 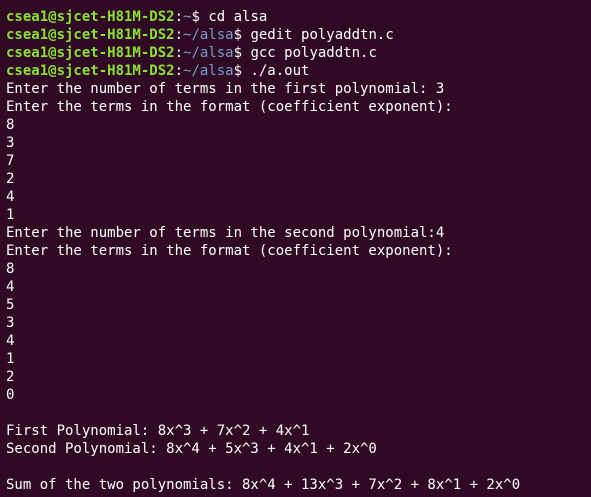 What do you see at coordinates (238, 17) in the screenshot?
I see `command-text: cd alsa` at bounding box center [238, 17].